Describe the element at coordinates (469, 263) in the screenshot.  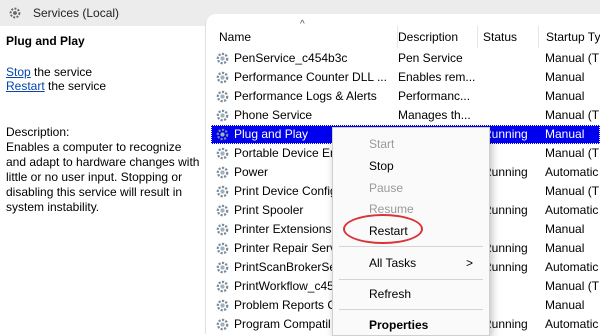
I see `chevron-right-icon: >` at that location.